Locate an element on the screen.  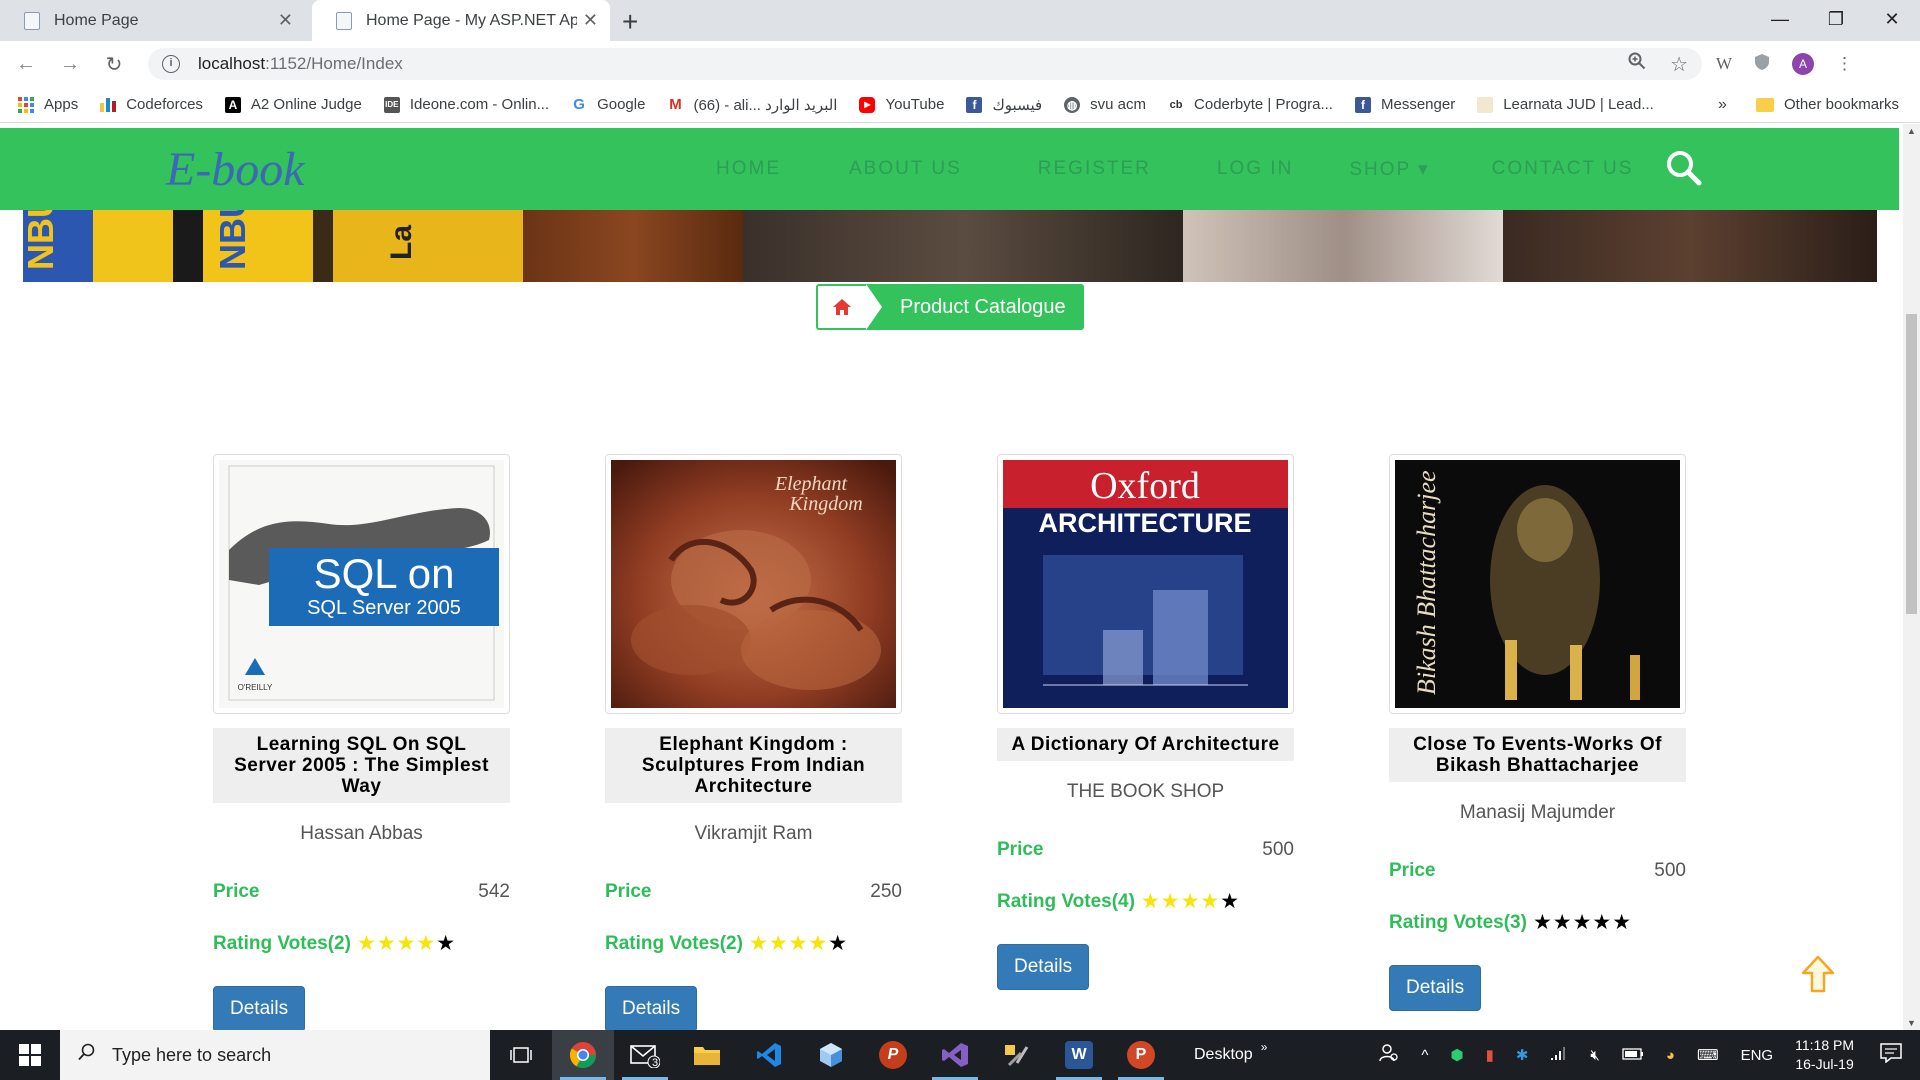
maximize-button: ❐ is located at coordinates (1836, 20).